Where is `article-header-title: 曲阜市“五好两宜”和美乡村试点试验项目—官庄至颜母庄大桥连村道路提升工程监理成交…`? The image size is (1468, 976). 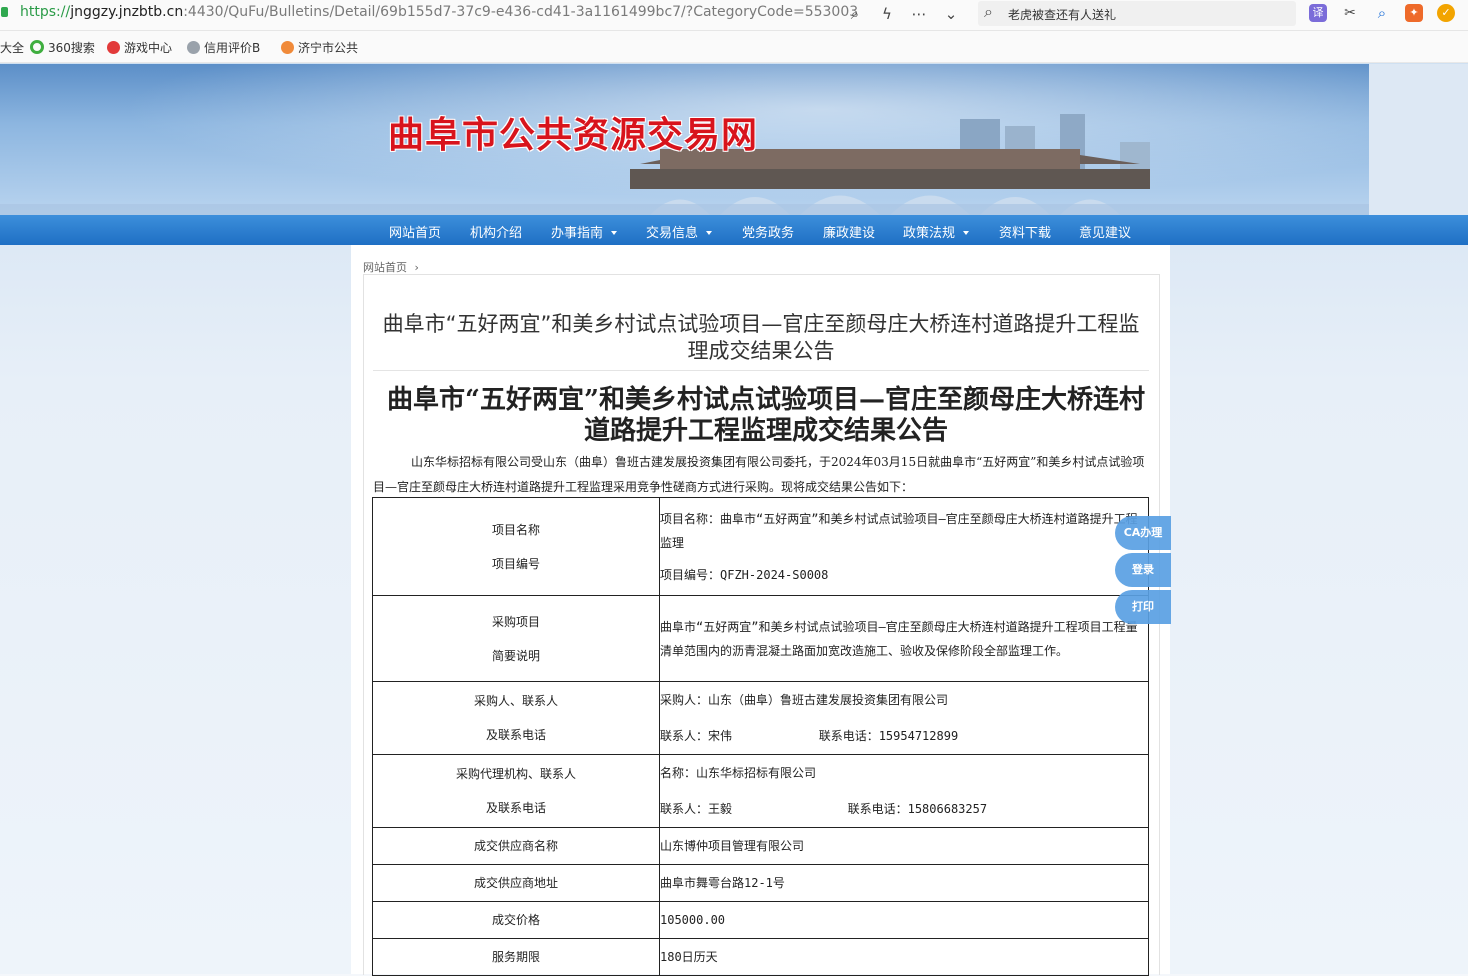 article-header-title: 曲阜市“五好两宜”和美乡村试点试验项目—官庄至颜母庄大桥连村道路提升工程监理成交… is located at coordinates (761, 337).